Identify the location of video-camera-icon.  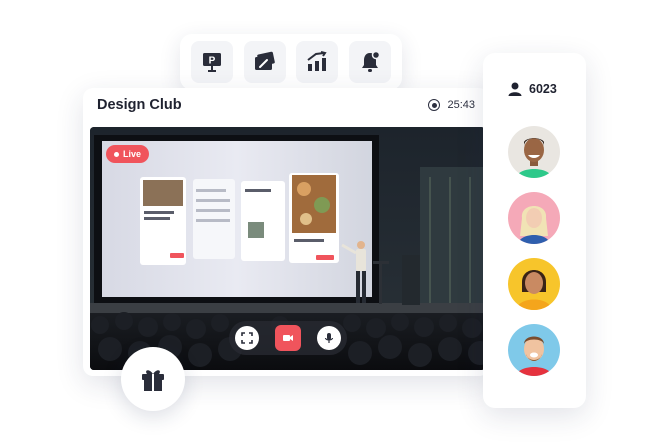
(288, 338).